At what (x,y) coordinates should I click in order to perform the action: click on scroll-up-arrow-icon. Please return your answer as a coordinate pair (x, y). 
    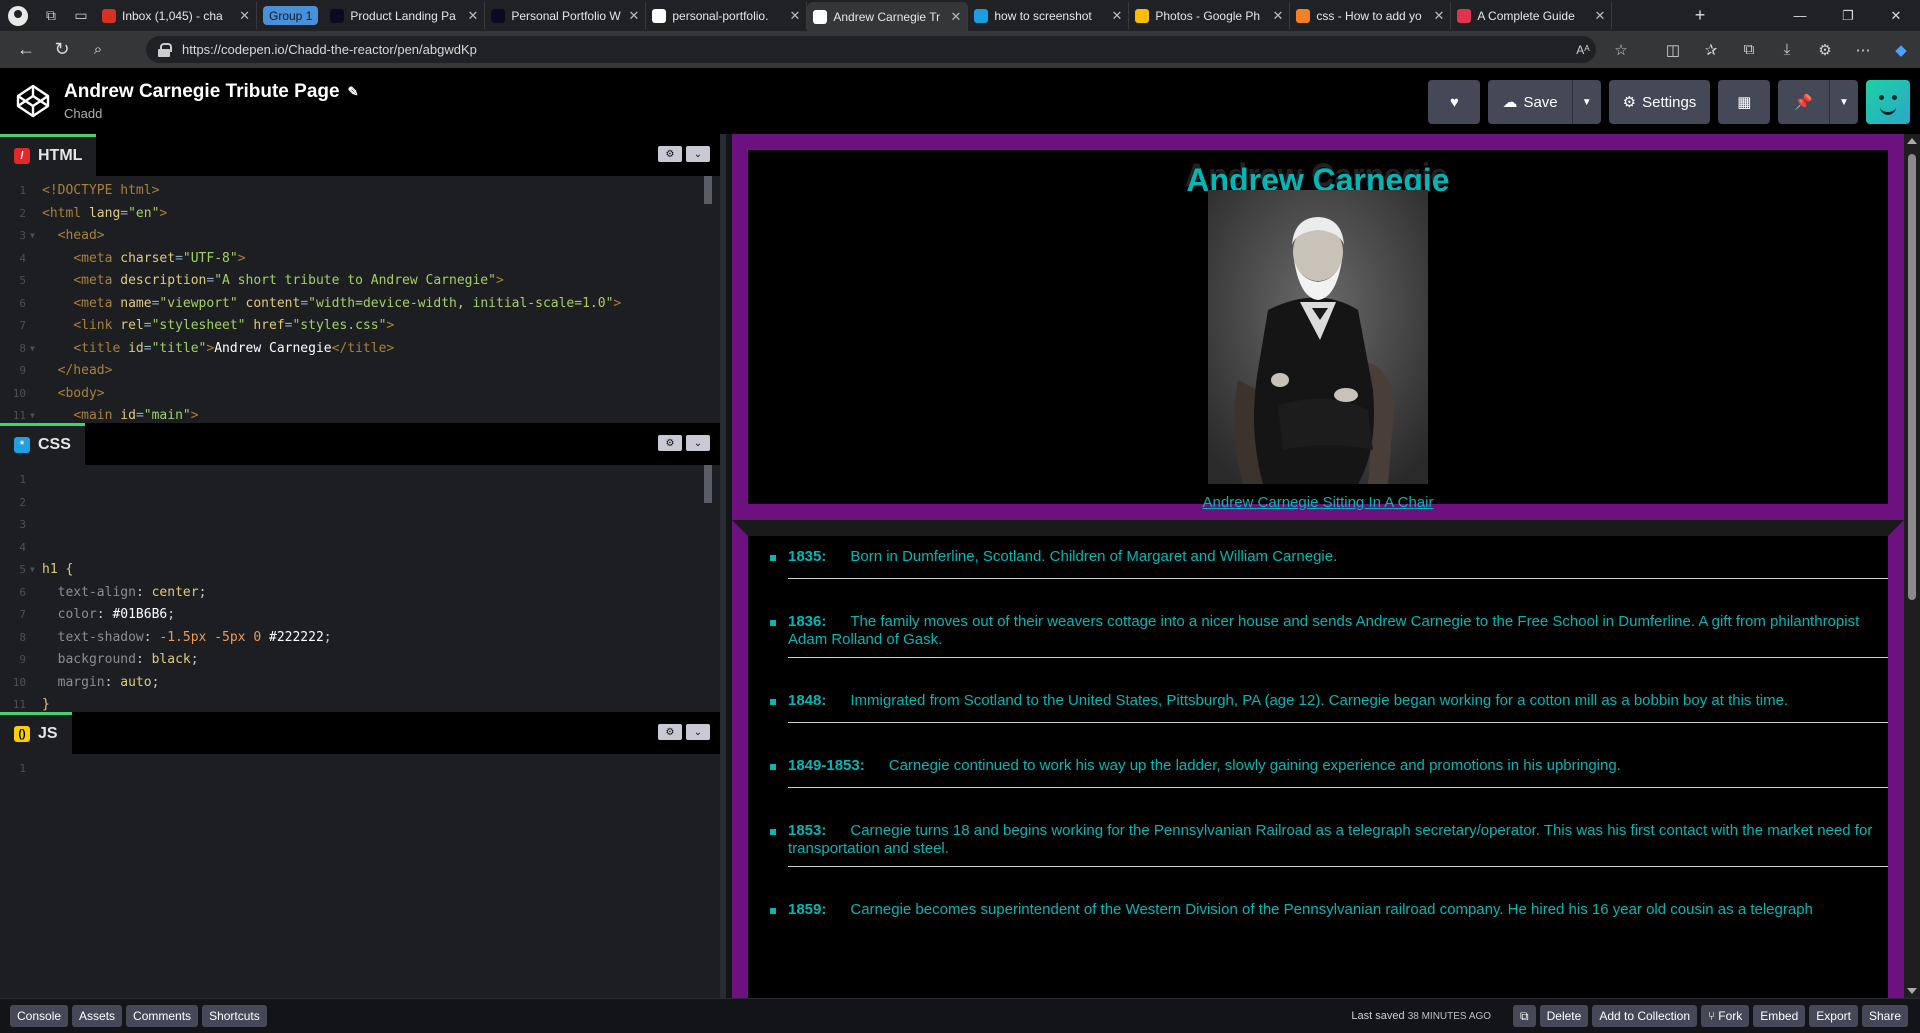
    Looking at the image, I should click on (1912, 141).